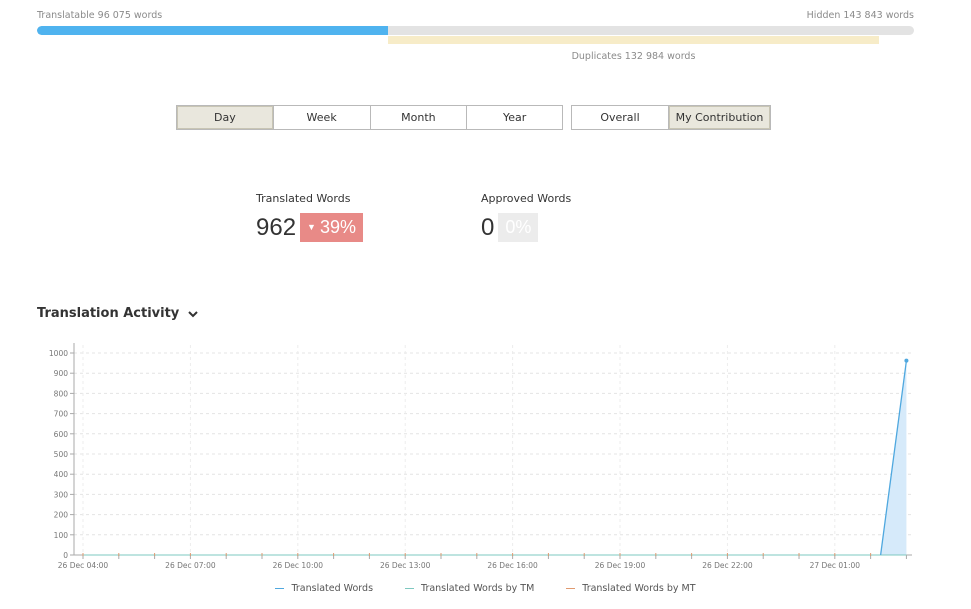 The image size is (971, 609). I want to click on legend-item: Translated Words by MT, so click(631, 588).